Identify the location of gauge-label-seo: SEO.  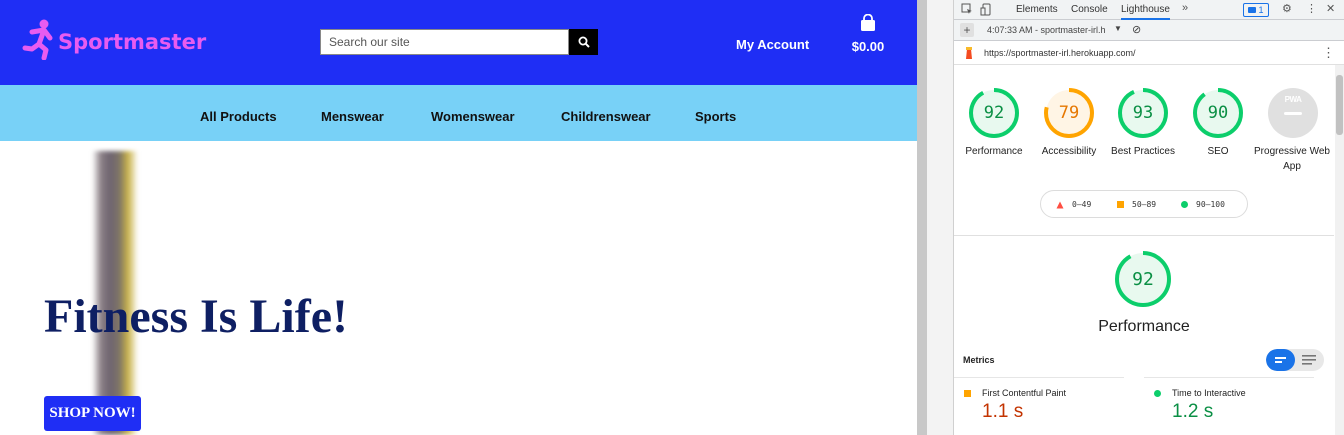
(1218, 151).